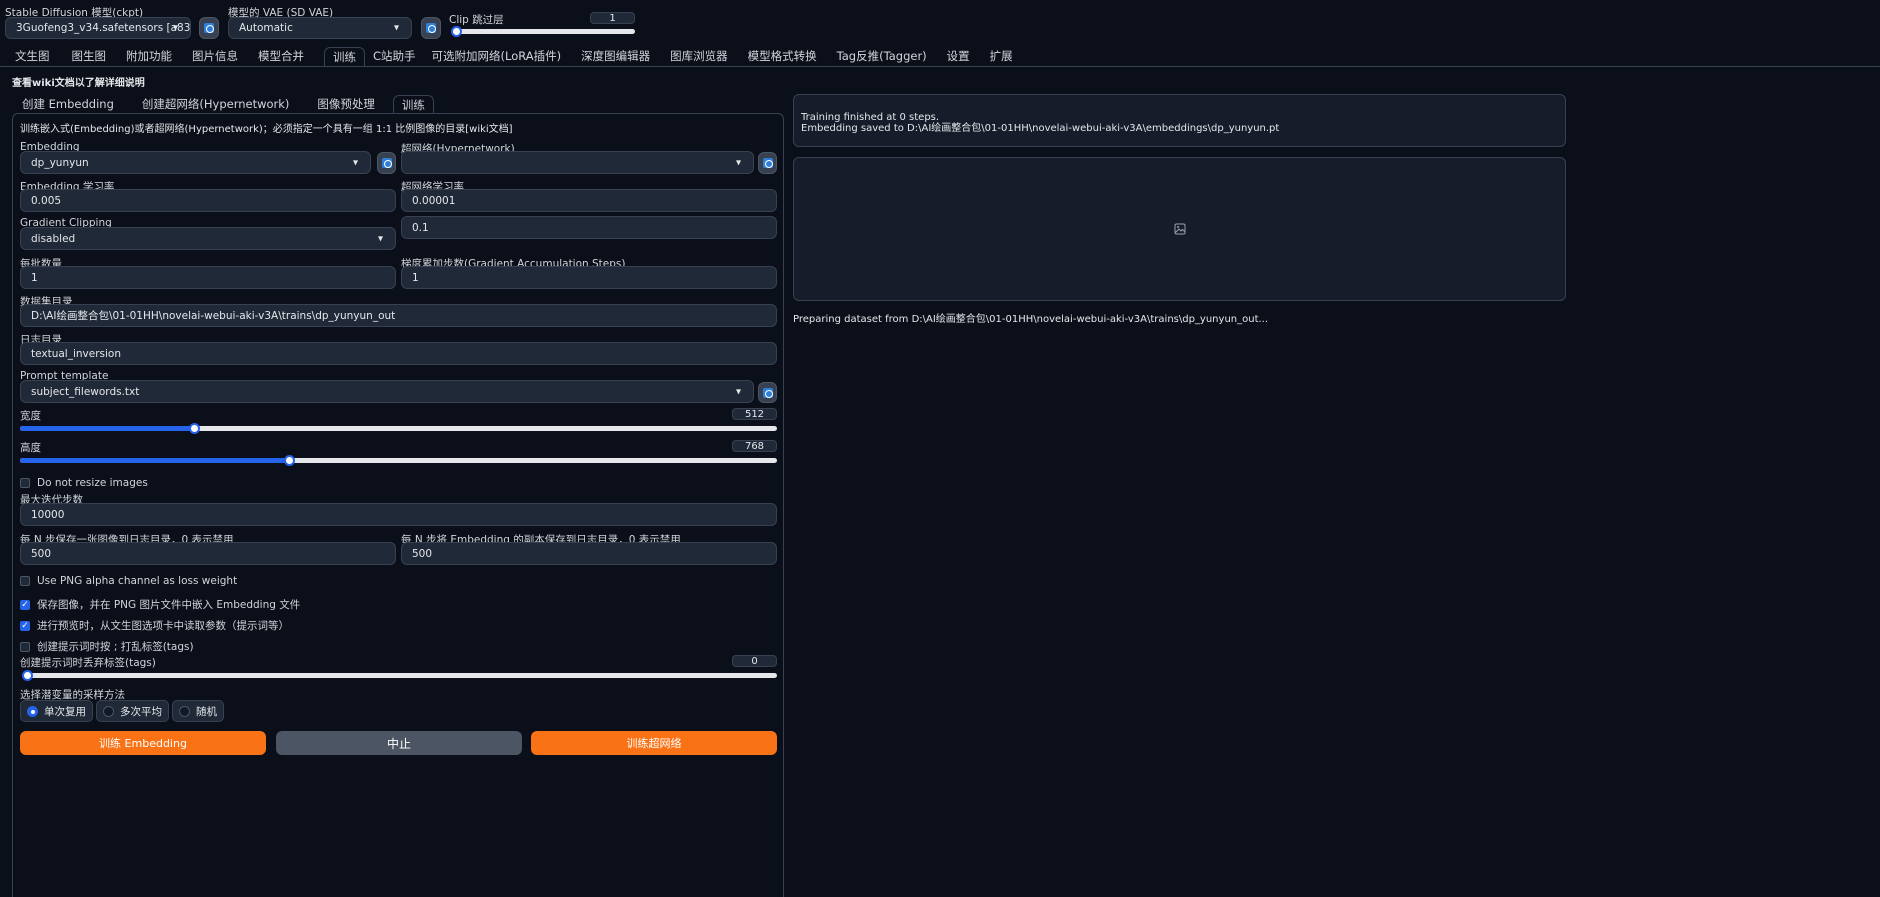 This screenshot has width=1880, height=897. What do you see at coordinates (577, 162) in the screenshot?
I see `hypernetwork-select` at bounding box center [577, 162].